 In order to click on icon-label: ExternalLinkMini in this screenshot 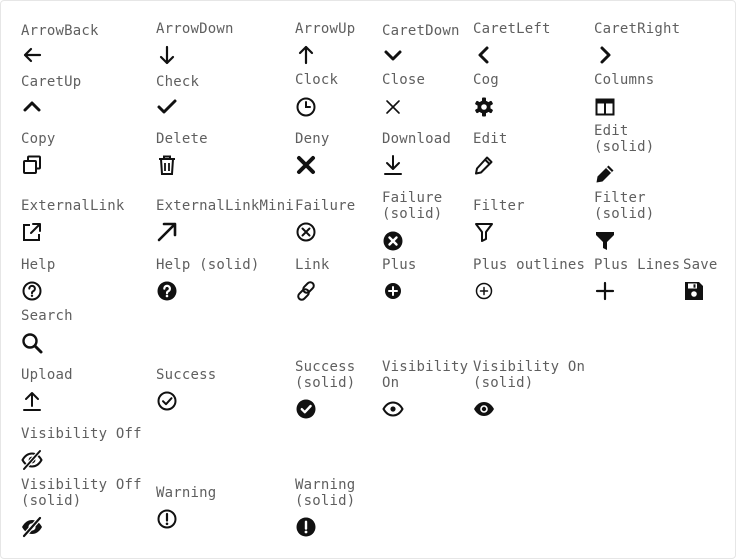, I will do `click(225, 206)`.